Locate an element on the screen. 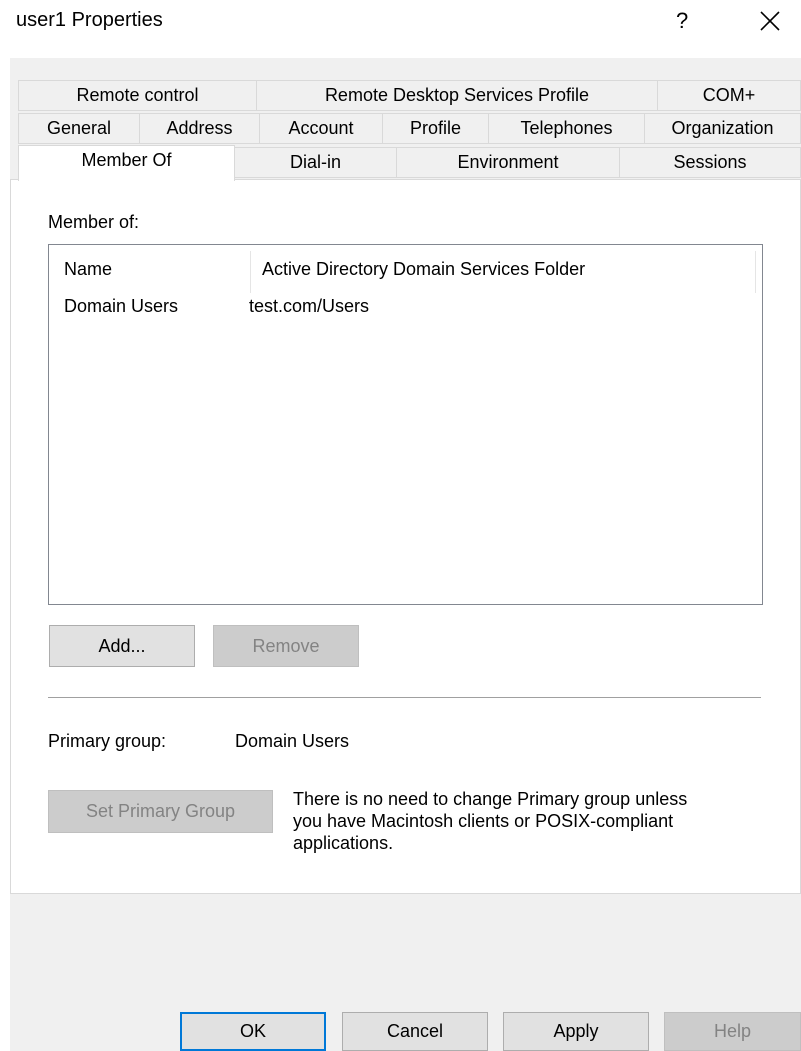 Image resolution: width=801 pixels, height=1051 pixels. tab-organization: Organization is located at coordinates (722, 128).